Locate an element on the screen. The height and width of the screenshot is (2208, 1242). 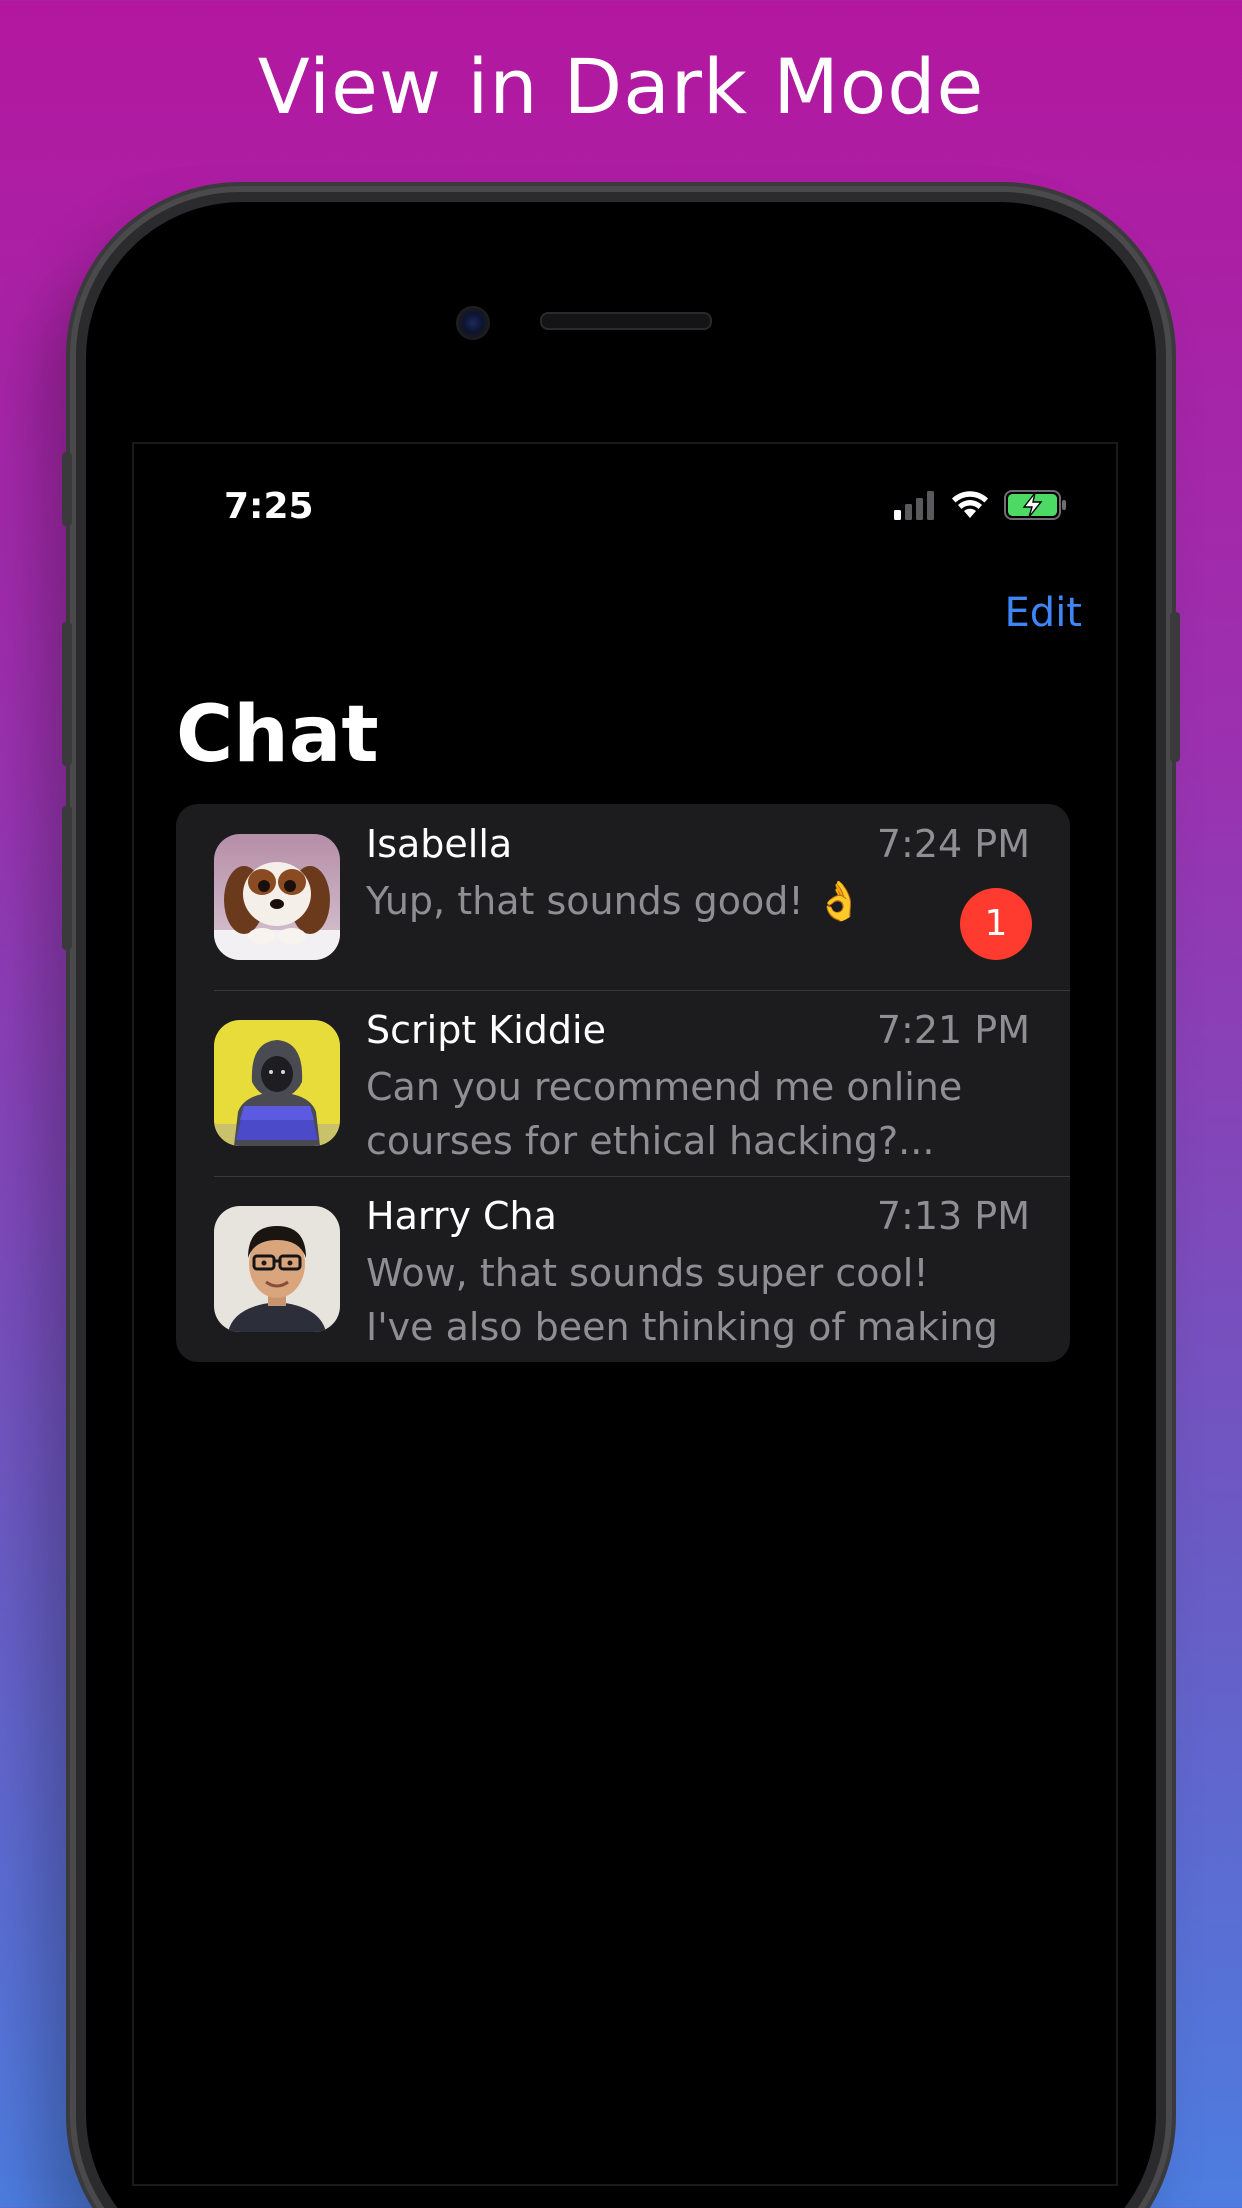
chat-time: 7:24 PM is located at coordinates (953, 844).